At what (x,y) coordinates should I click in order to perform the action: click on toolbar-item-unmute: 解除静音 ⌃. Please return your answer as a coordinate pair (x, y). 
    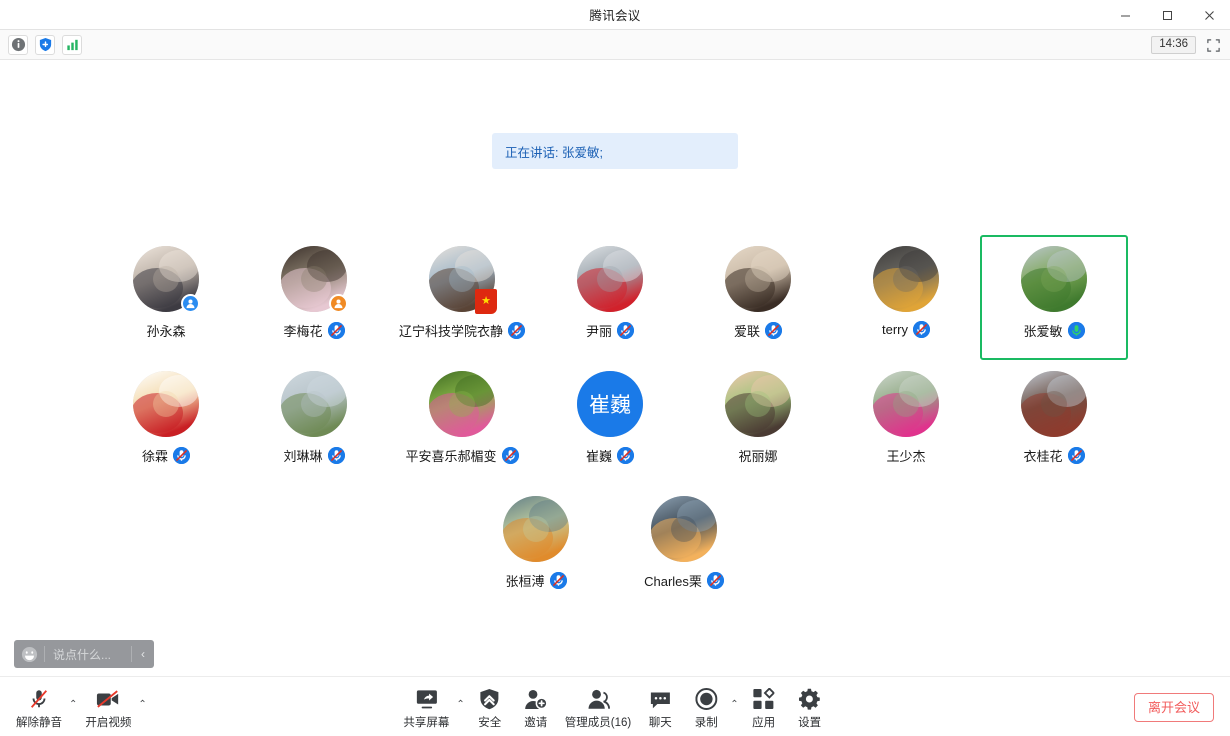
    Looking at the image, I should click on (44, 707).